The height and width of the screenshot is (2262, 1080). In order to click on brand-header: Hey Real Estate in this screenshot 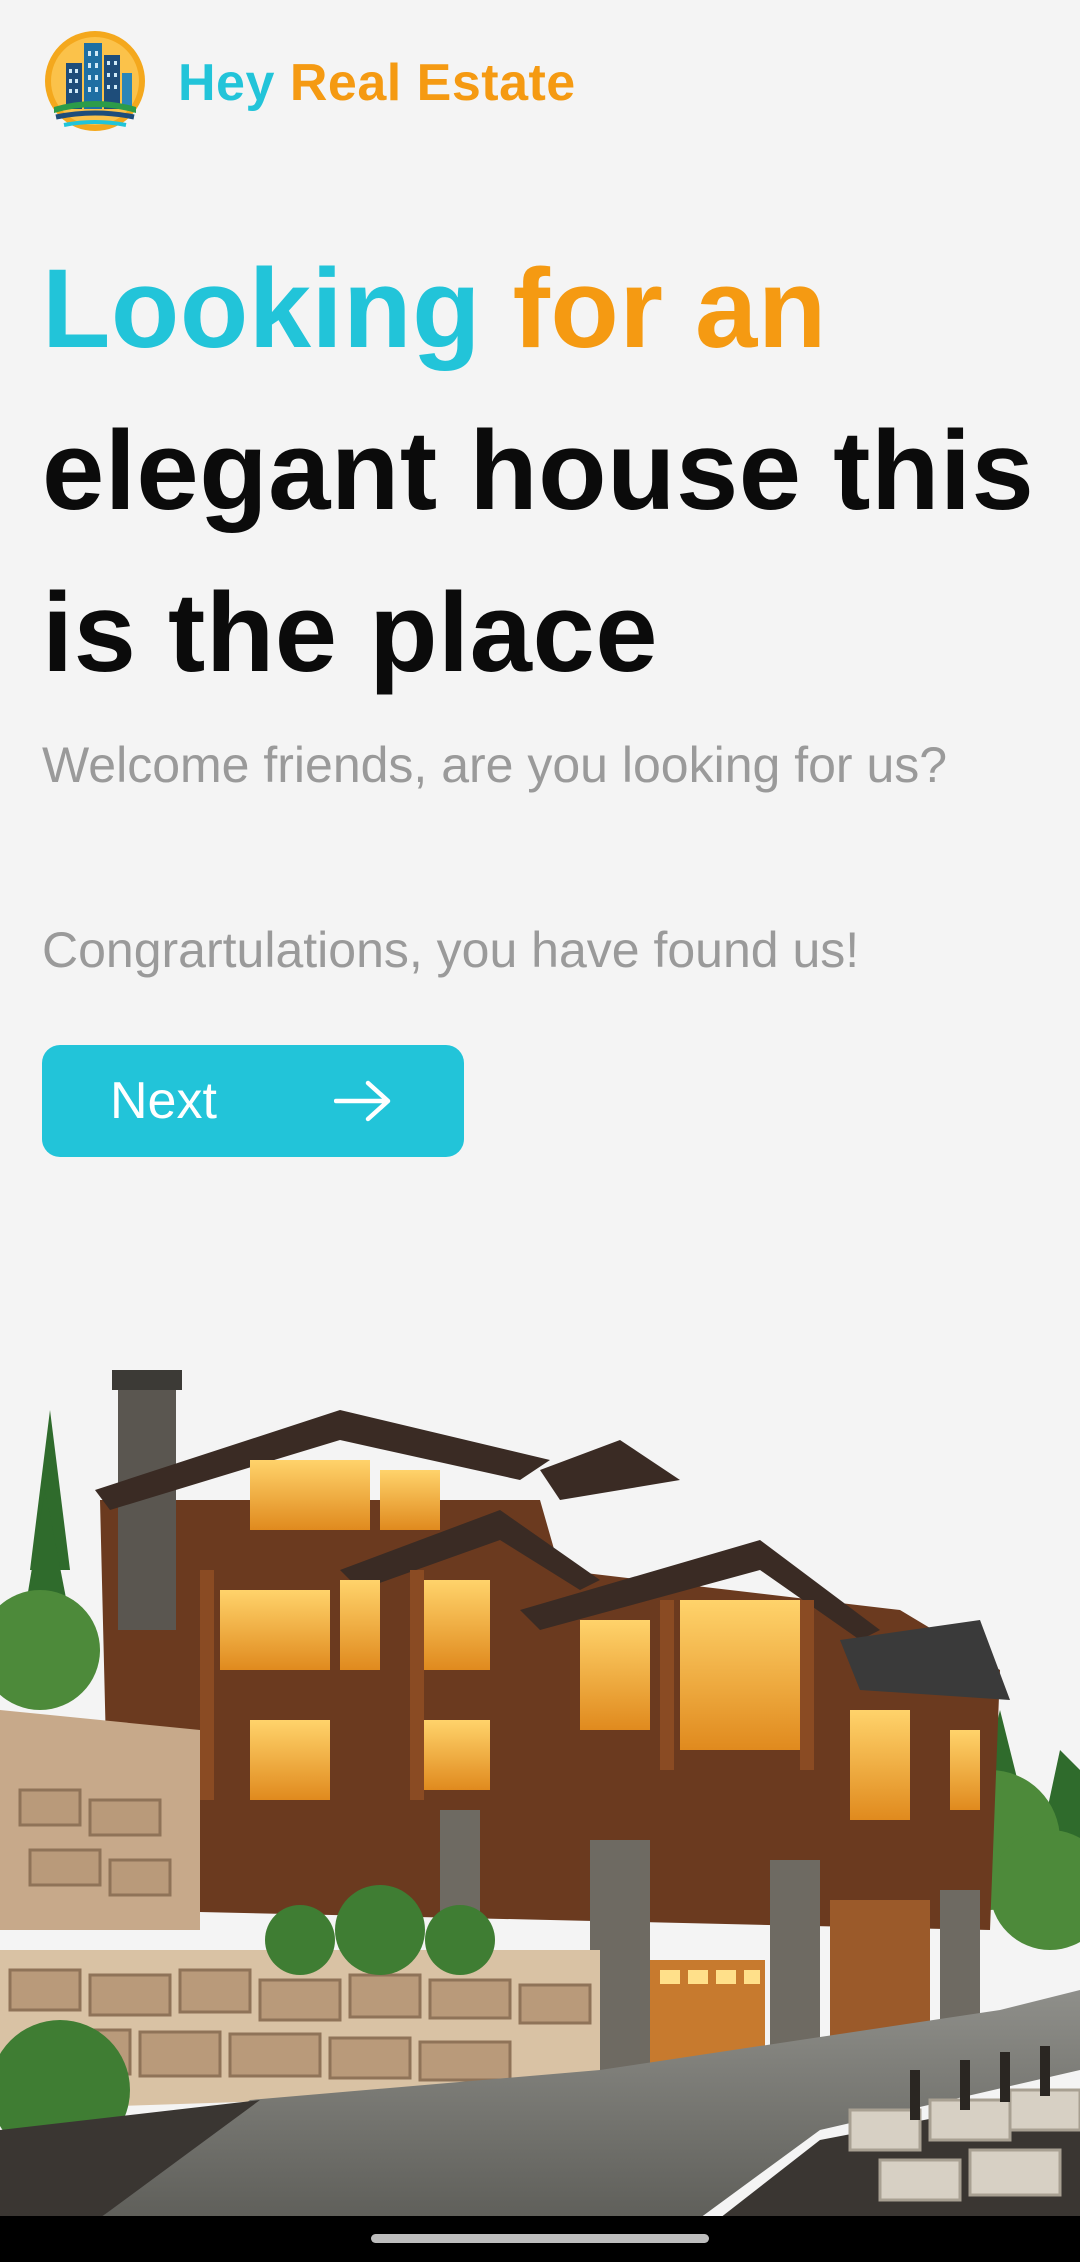, I will do `click(310, 83)`.